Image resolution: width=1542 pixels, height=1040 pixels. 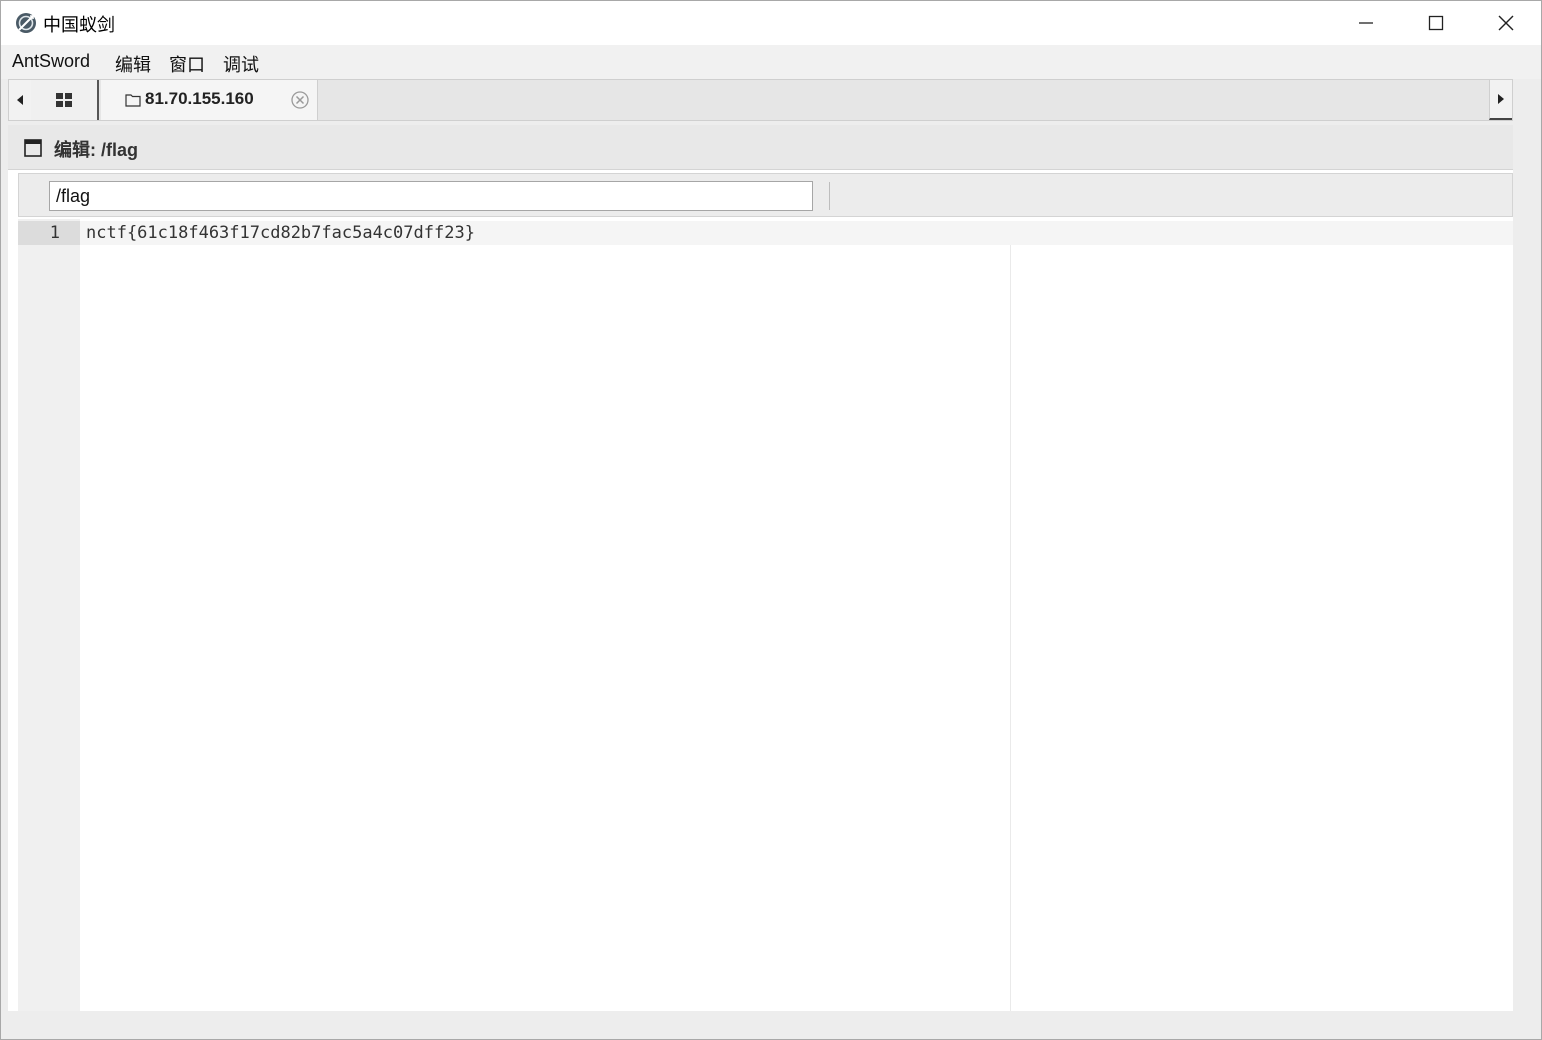 What do you see at coordinates (79, 25) in the screenshot?
I see `window-title: 中国蚁剑` at bounding box center [79, 25].